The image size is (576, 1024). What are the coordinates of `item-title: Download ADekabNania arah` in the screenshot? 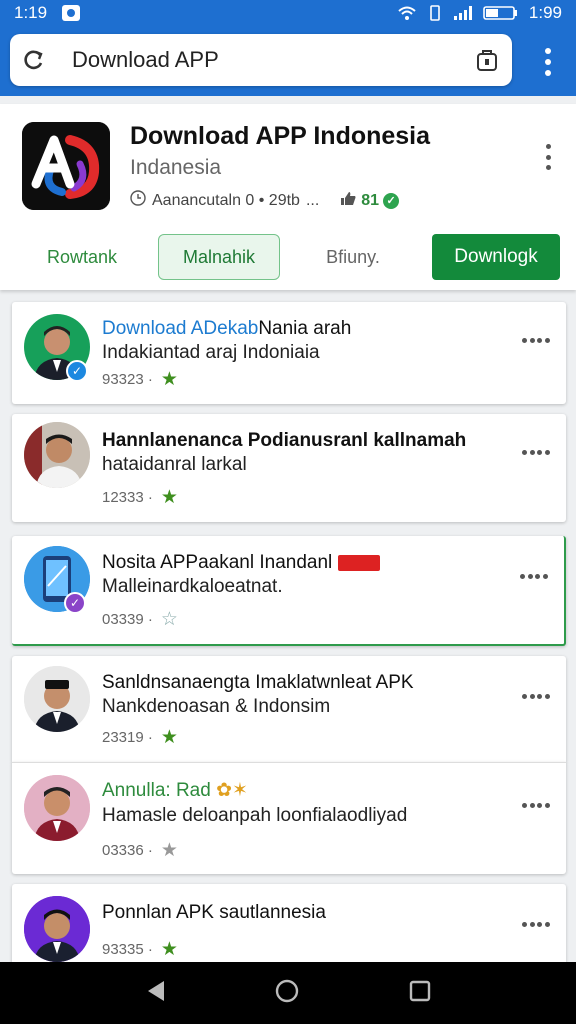 It's located at (227, 328).